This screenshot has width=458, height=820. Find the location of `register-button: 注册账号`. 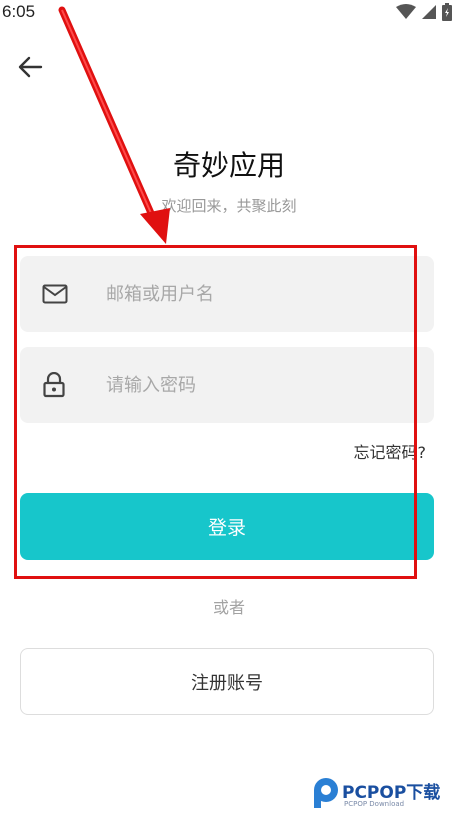

register-button: 注册账号 is located at coordinates (227, 681).